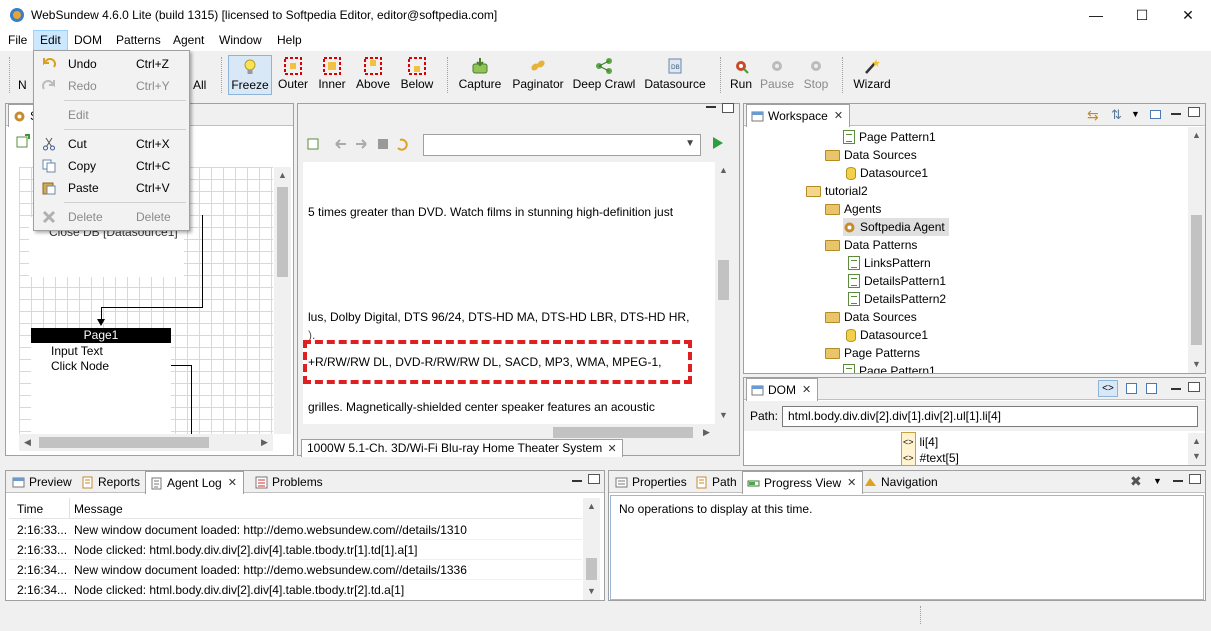 The width and height of the screenshot is (1211, 631). I want to click on expand-icon, so click(1131, 388).